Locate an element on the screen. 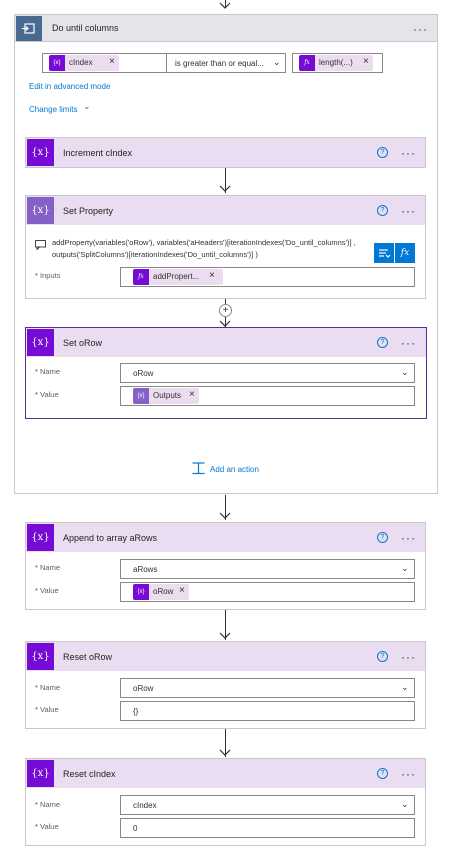 The width and height of the screenshot is (455, 861). card-title: Increment cIndex is located at coordinates (98, 153).